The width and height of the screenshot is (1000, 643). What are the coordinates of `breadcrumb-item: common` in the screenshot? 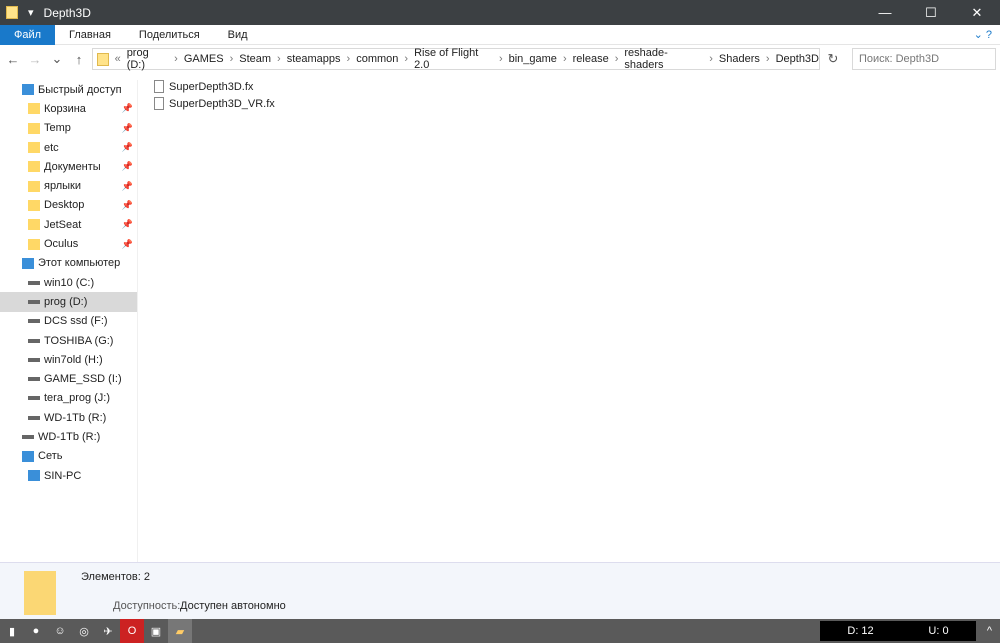 It's located at (377, 59).